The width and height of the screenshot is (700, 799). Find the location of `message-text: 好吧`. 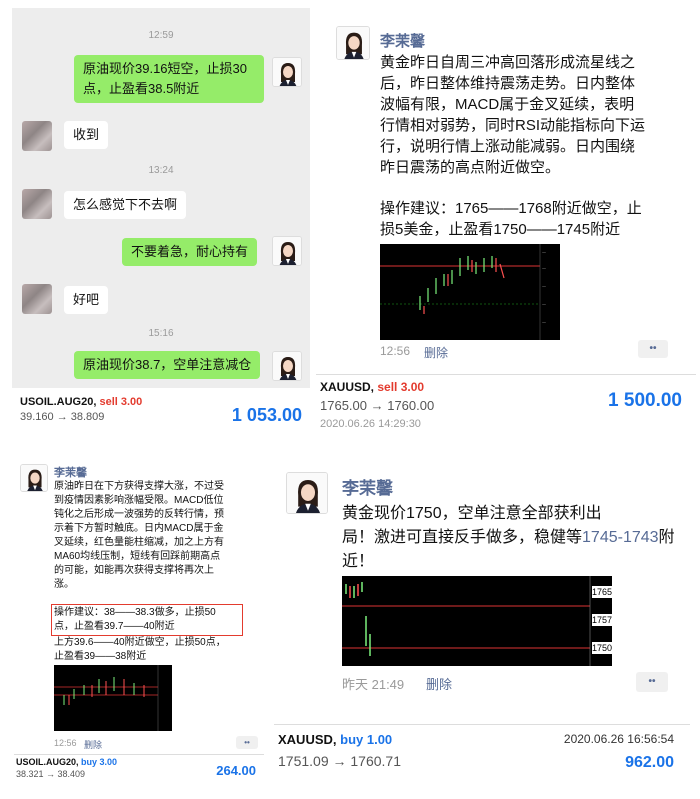

message-text: 好吧 is located at coordinates (86, 299).